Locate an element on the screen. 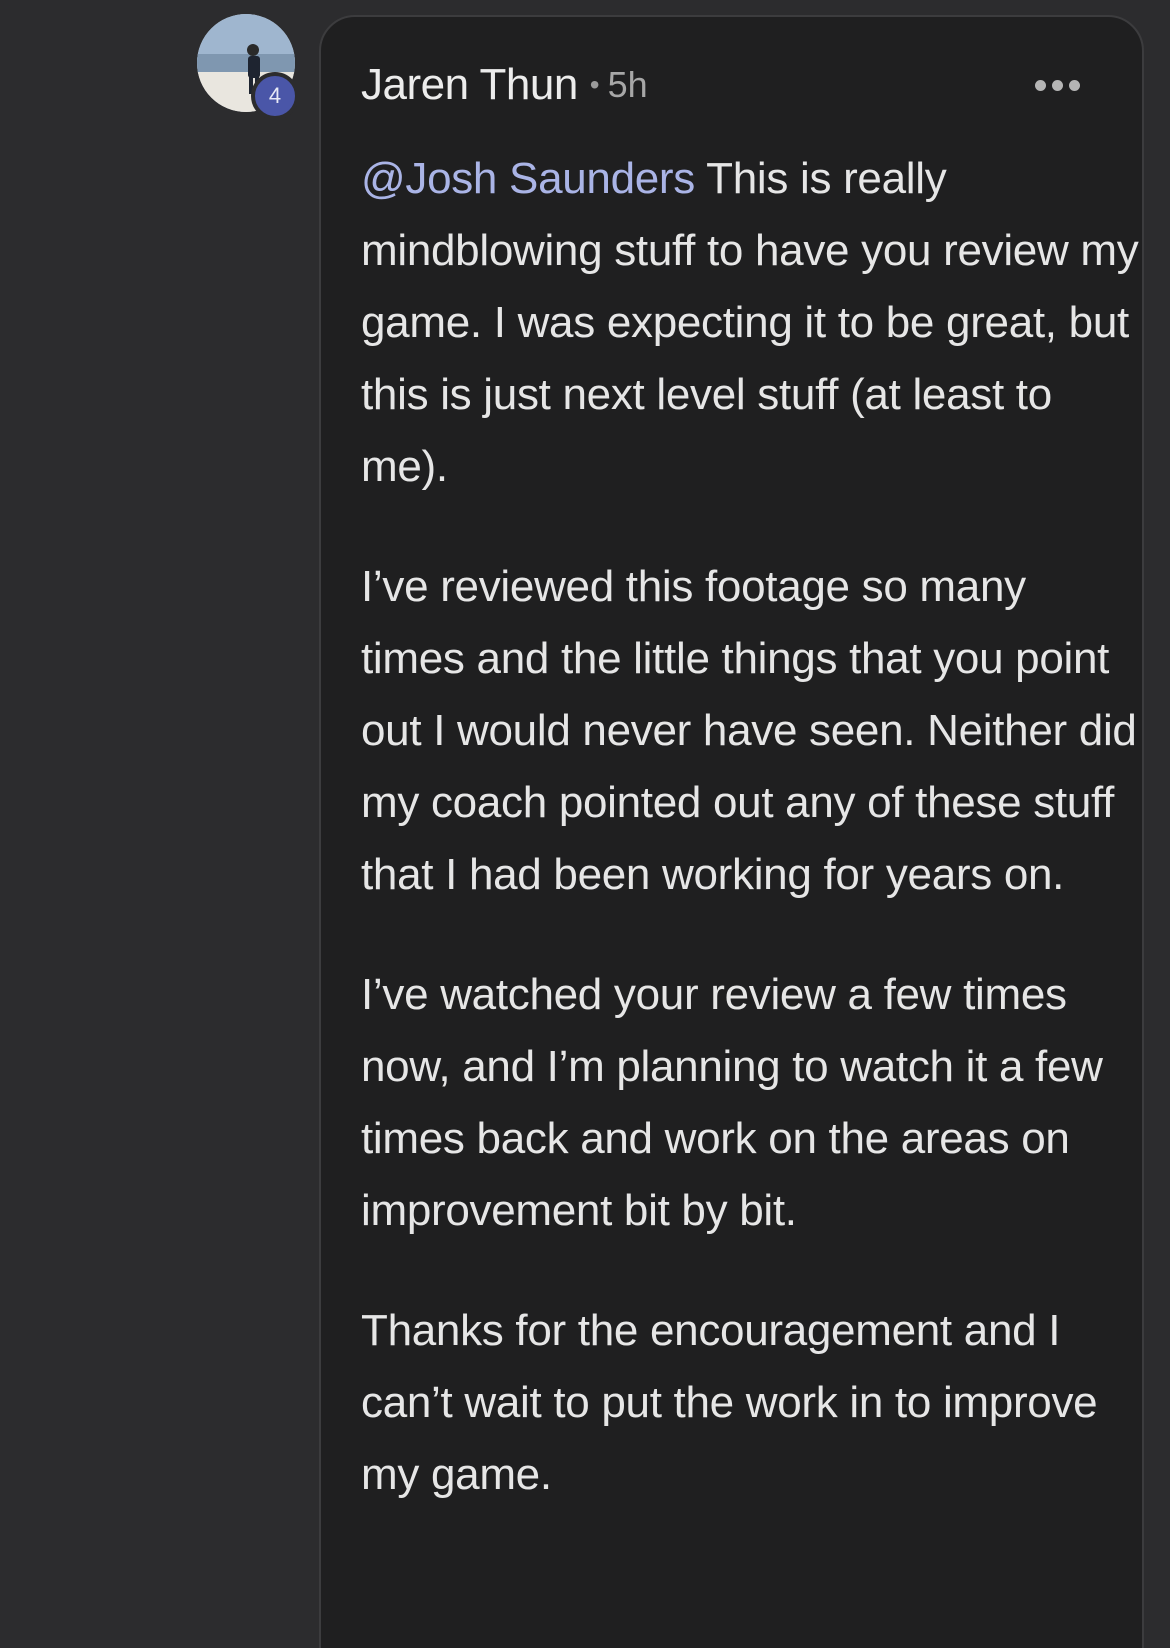  author-name: Jaren Thun is located at coordinates (469, 85).